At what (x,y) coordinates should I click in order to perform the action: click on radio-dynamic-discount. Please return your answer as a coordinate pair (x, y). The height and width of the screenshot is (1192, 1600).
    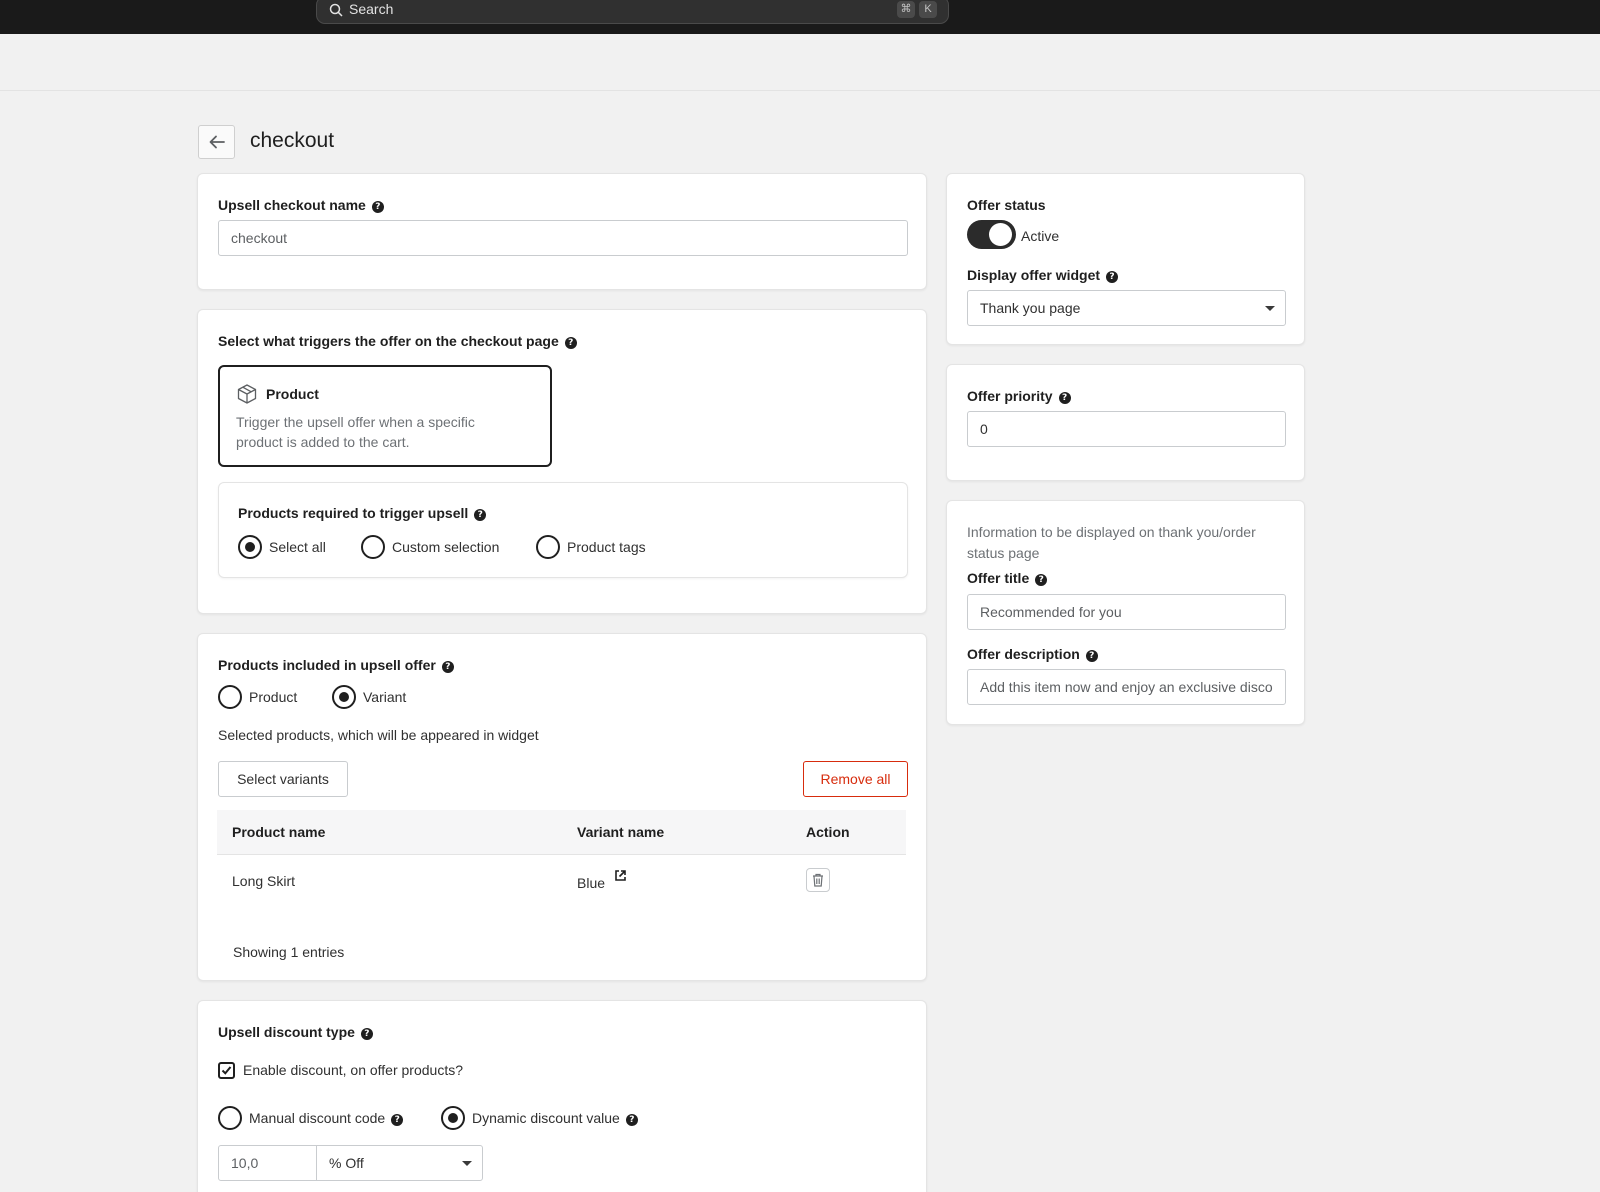
    Looking at the image, I should click on (453, 1118).